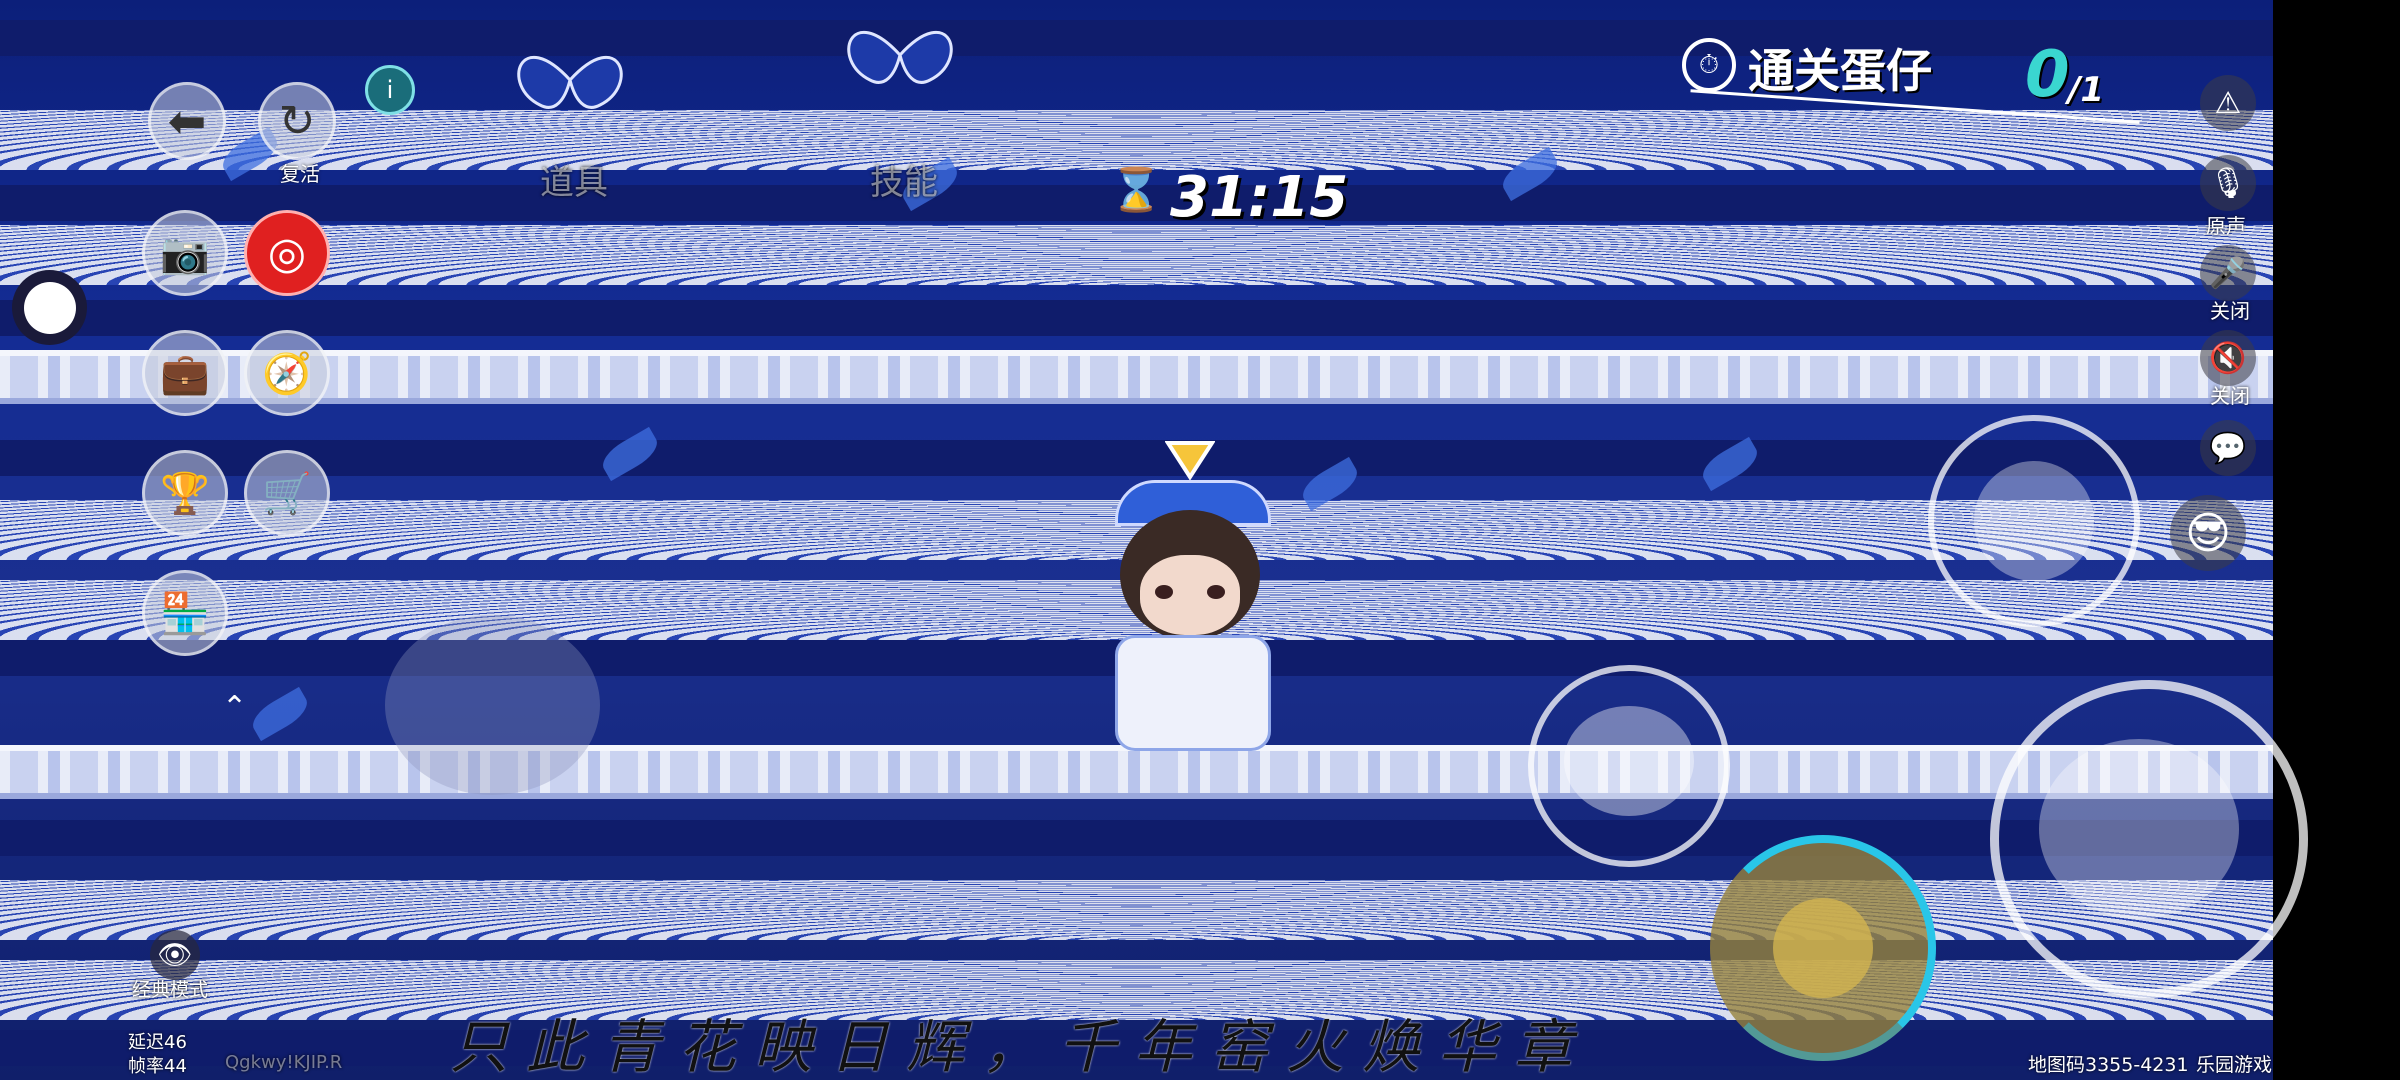 This screenshot has width=2400, height=1080. What do you see at coordinates (1840, 71) in the screenshot?
I see `mission-title: 通关蛋仔` at bounding box center [1840, 71].